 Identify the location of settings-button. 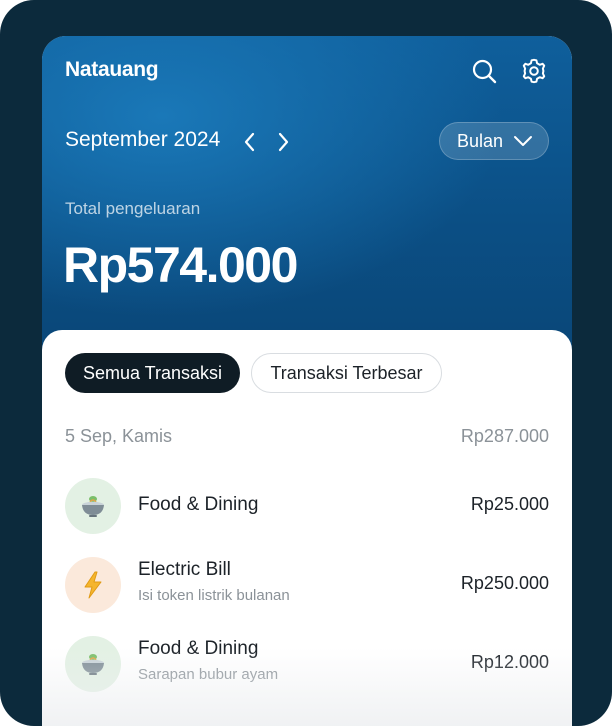
(534, 71).